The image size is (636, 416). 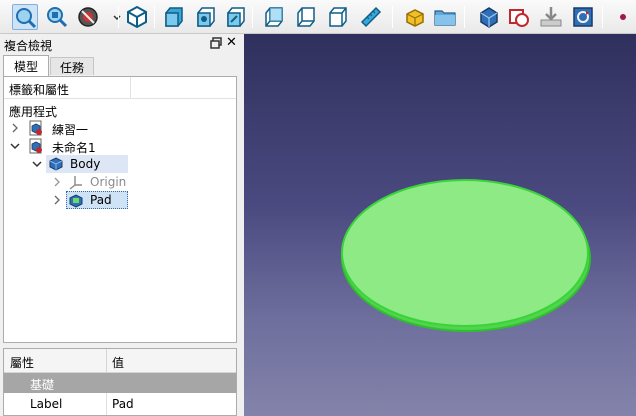 I want to click on tree-item-origin: Origin, so click(x=98, y=182).